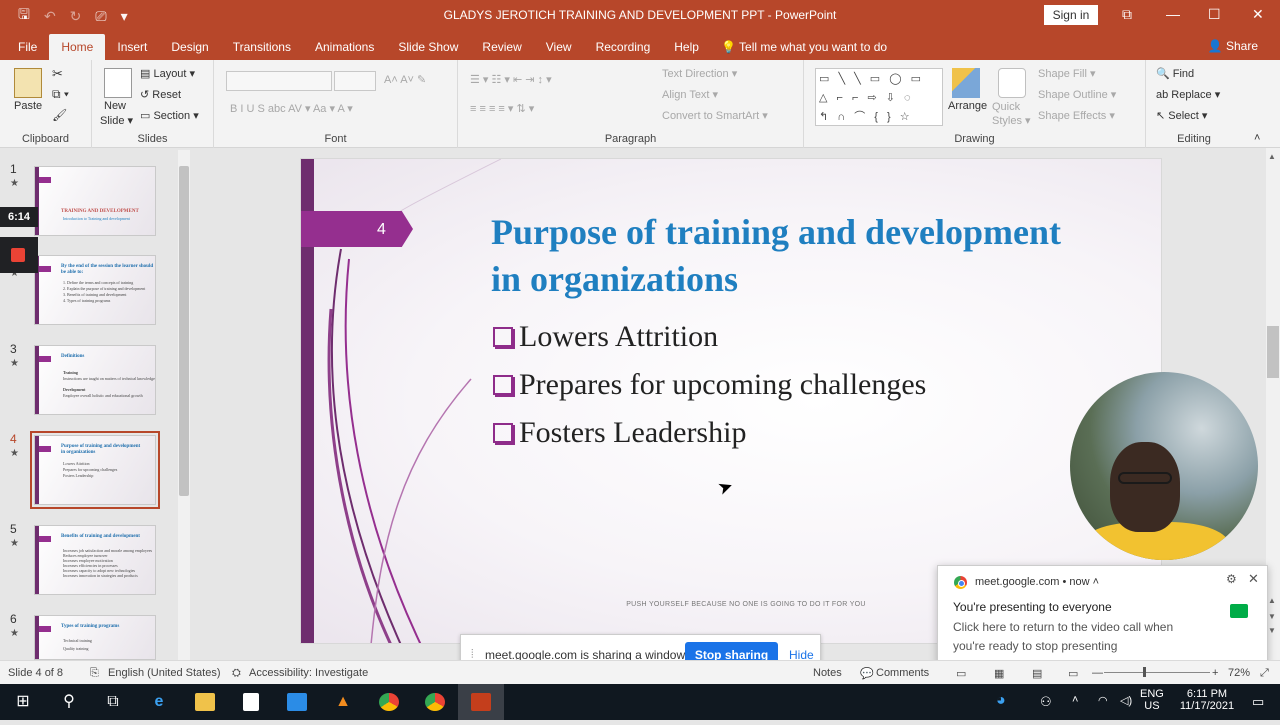 Image resolution: width=1280 pixels, height=725 pixels. I want to click on zoom-level: 72%, so click(1239, 673).